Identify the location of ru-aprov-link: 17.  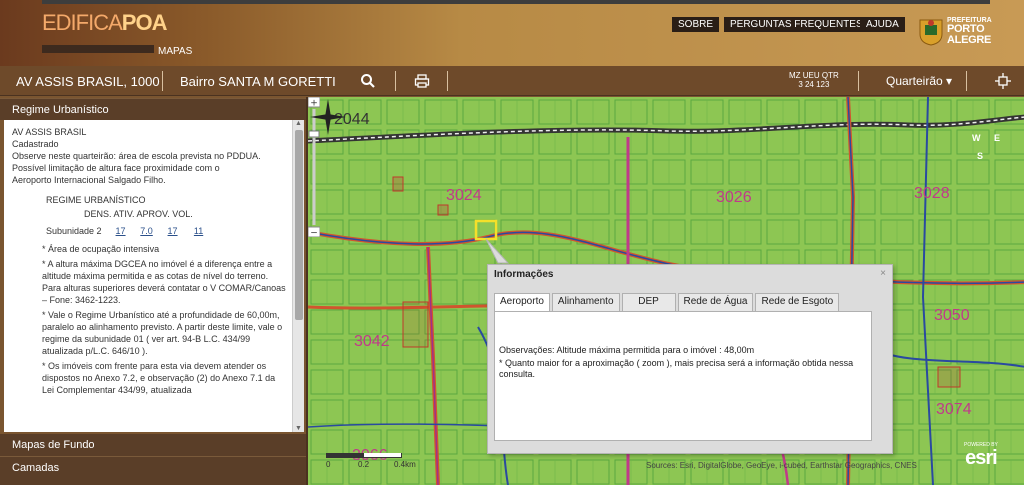
(173, 231).